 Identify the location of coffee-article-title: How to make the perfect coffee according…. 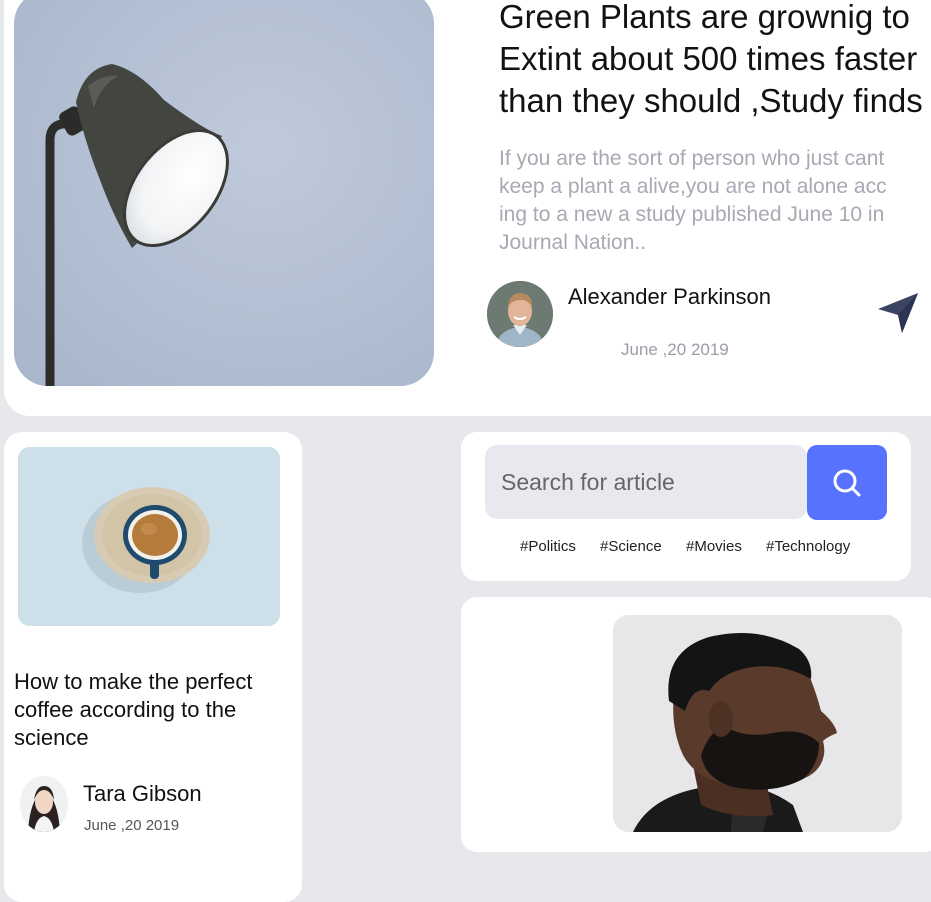
(156, 710).